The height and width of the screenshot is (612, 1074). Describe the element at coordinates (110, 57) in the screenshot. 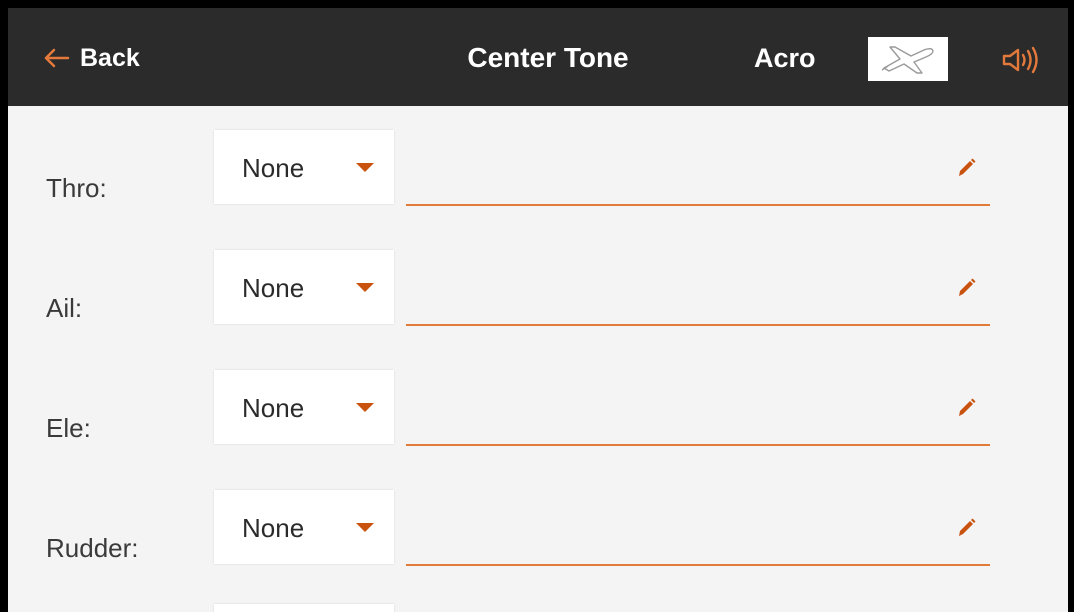

I see `back-label: Back` at that location.